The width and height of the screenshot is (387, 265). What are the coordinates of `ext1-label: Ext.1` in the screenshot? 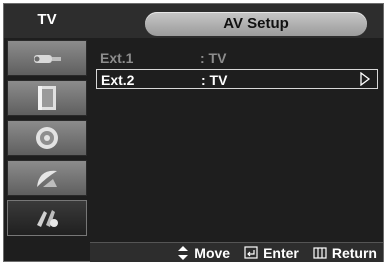 It's located at (117, 58).